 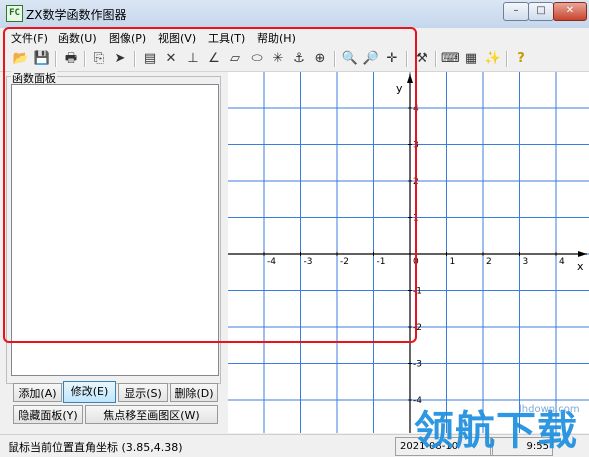 What do you see at coordinates (194, 392) in the screenshot?
I see `delete-button: 删除(D)` at bounding box center [194, 392].